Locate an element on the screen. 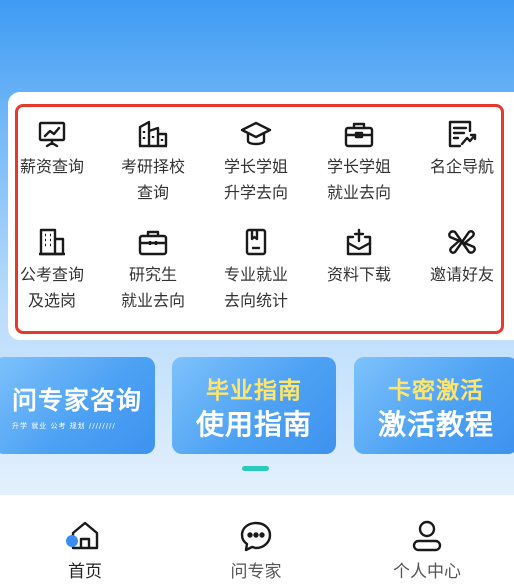 This screenshot has width=514, height=586. banner-line1: 卡密激活 is located at coordinates (436, 391).